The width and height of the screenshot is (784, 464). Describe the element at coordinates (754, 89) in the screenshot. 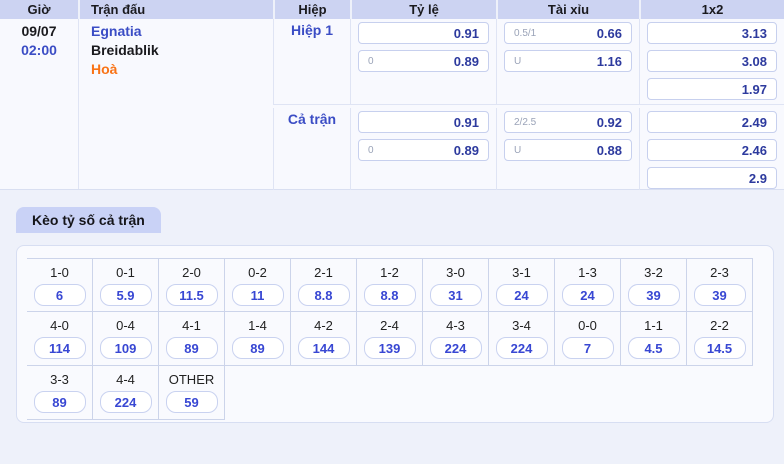

I see `1x2-odds: 1.97` at that location.